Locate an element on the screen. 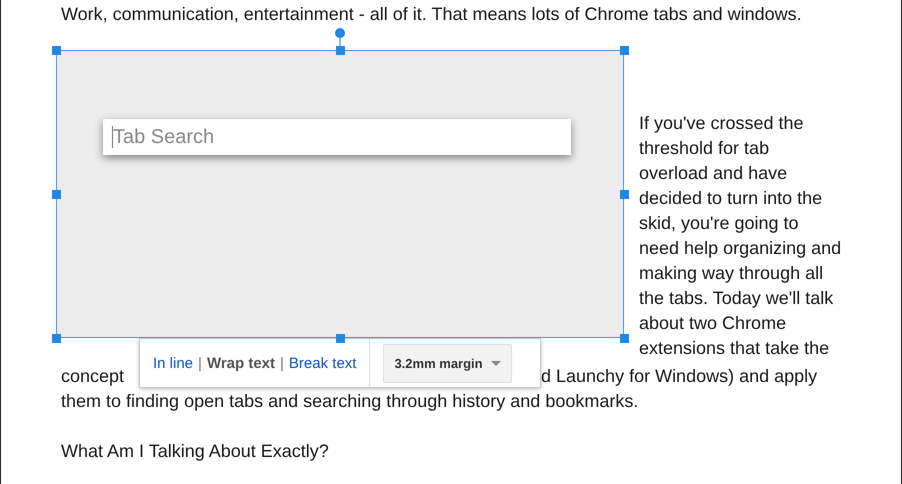 This screenshot has width=902, height=484. body-text-line: extensions that take the is located at coordinates (734, 348).